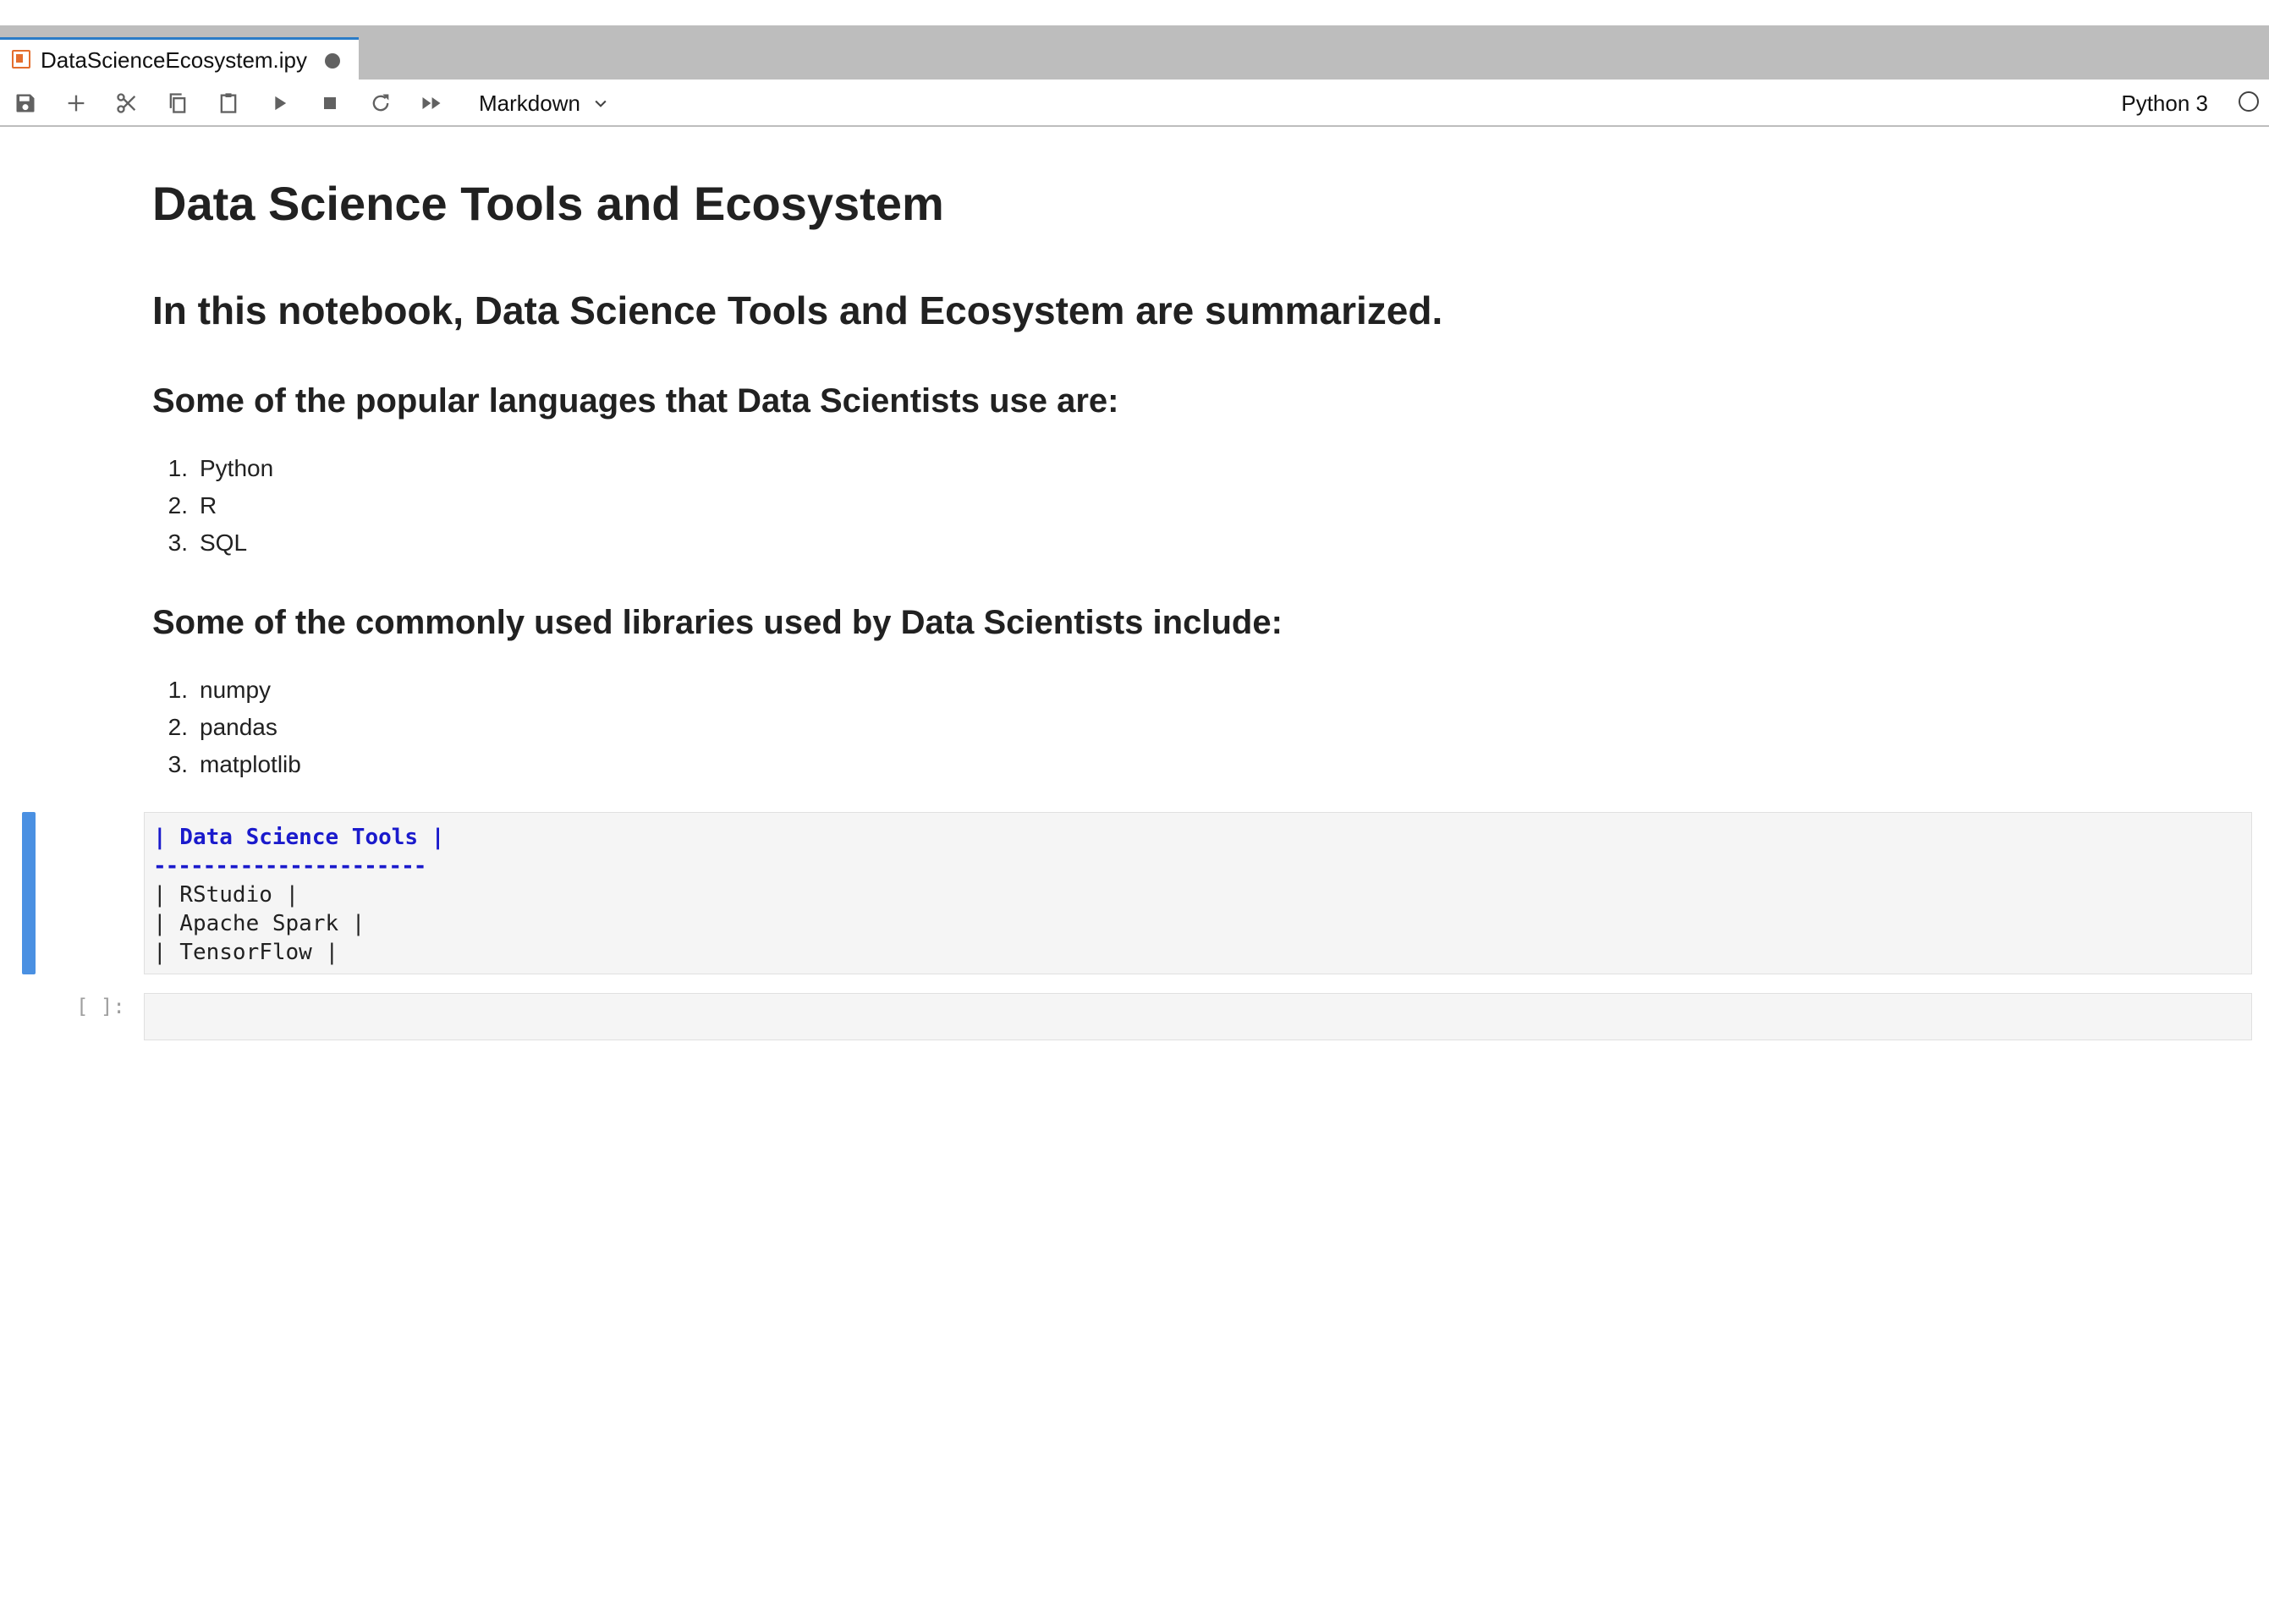 The width and height of the screenshot is (2269, 1624). I want to click on save-icon, so click(25, 103).